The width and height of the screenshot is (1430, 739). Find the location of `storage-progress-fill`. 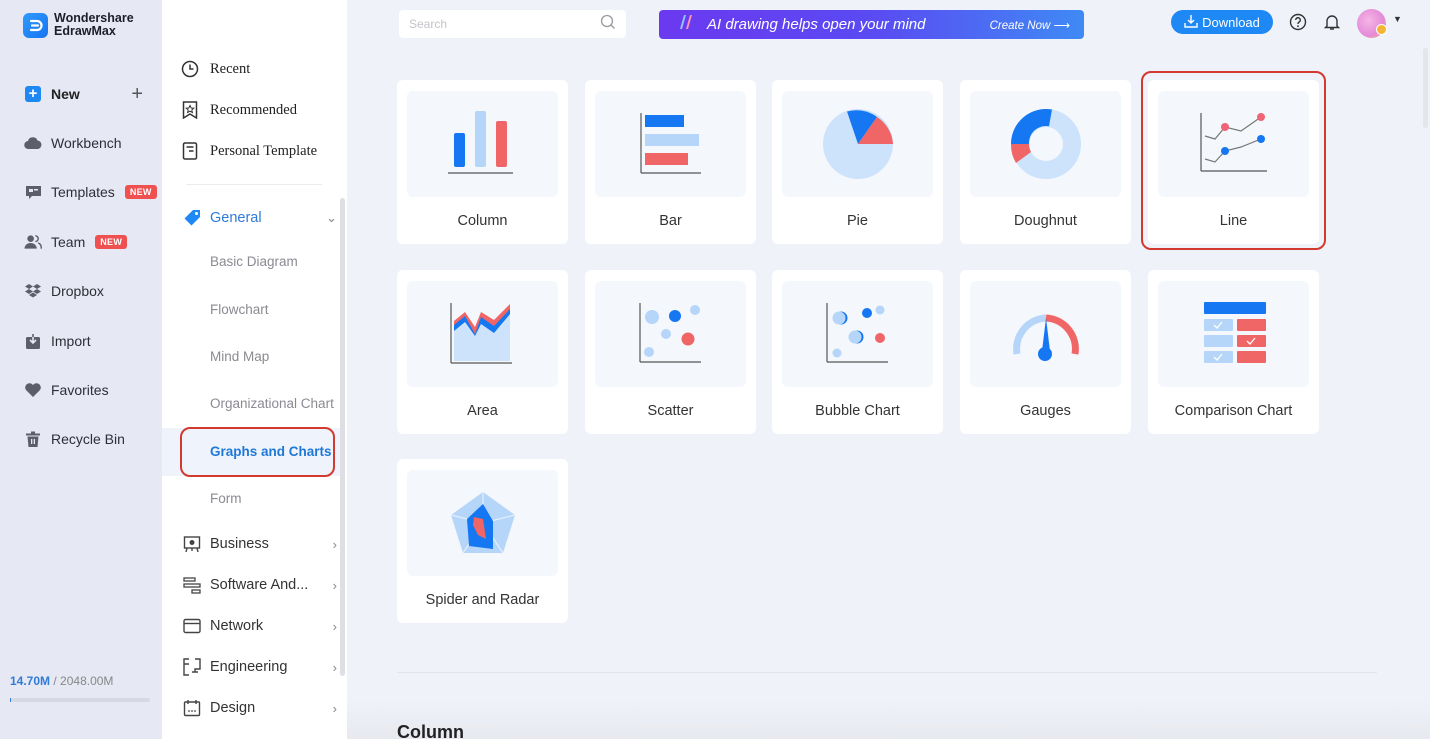

storage-progress-fill is located at coordinates (11, 700).